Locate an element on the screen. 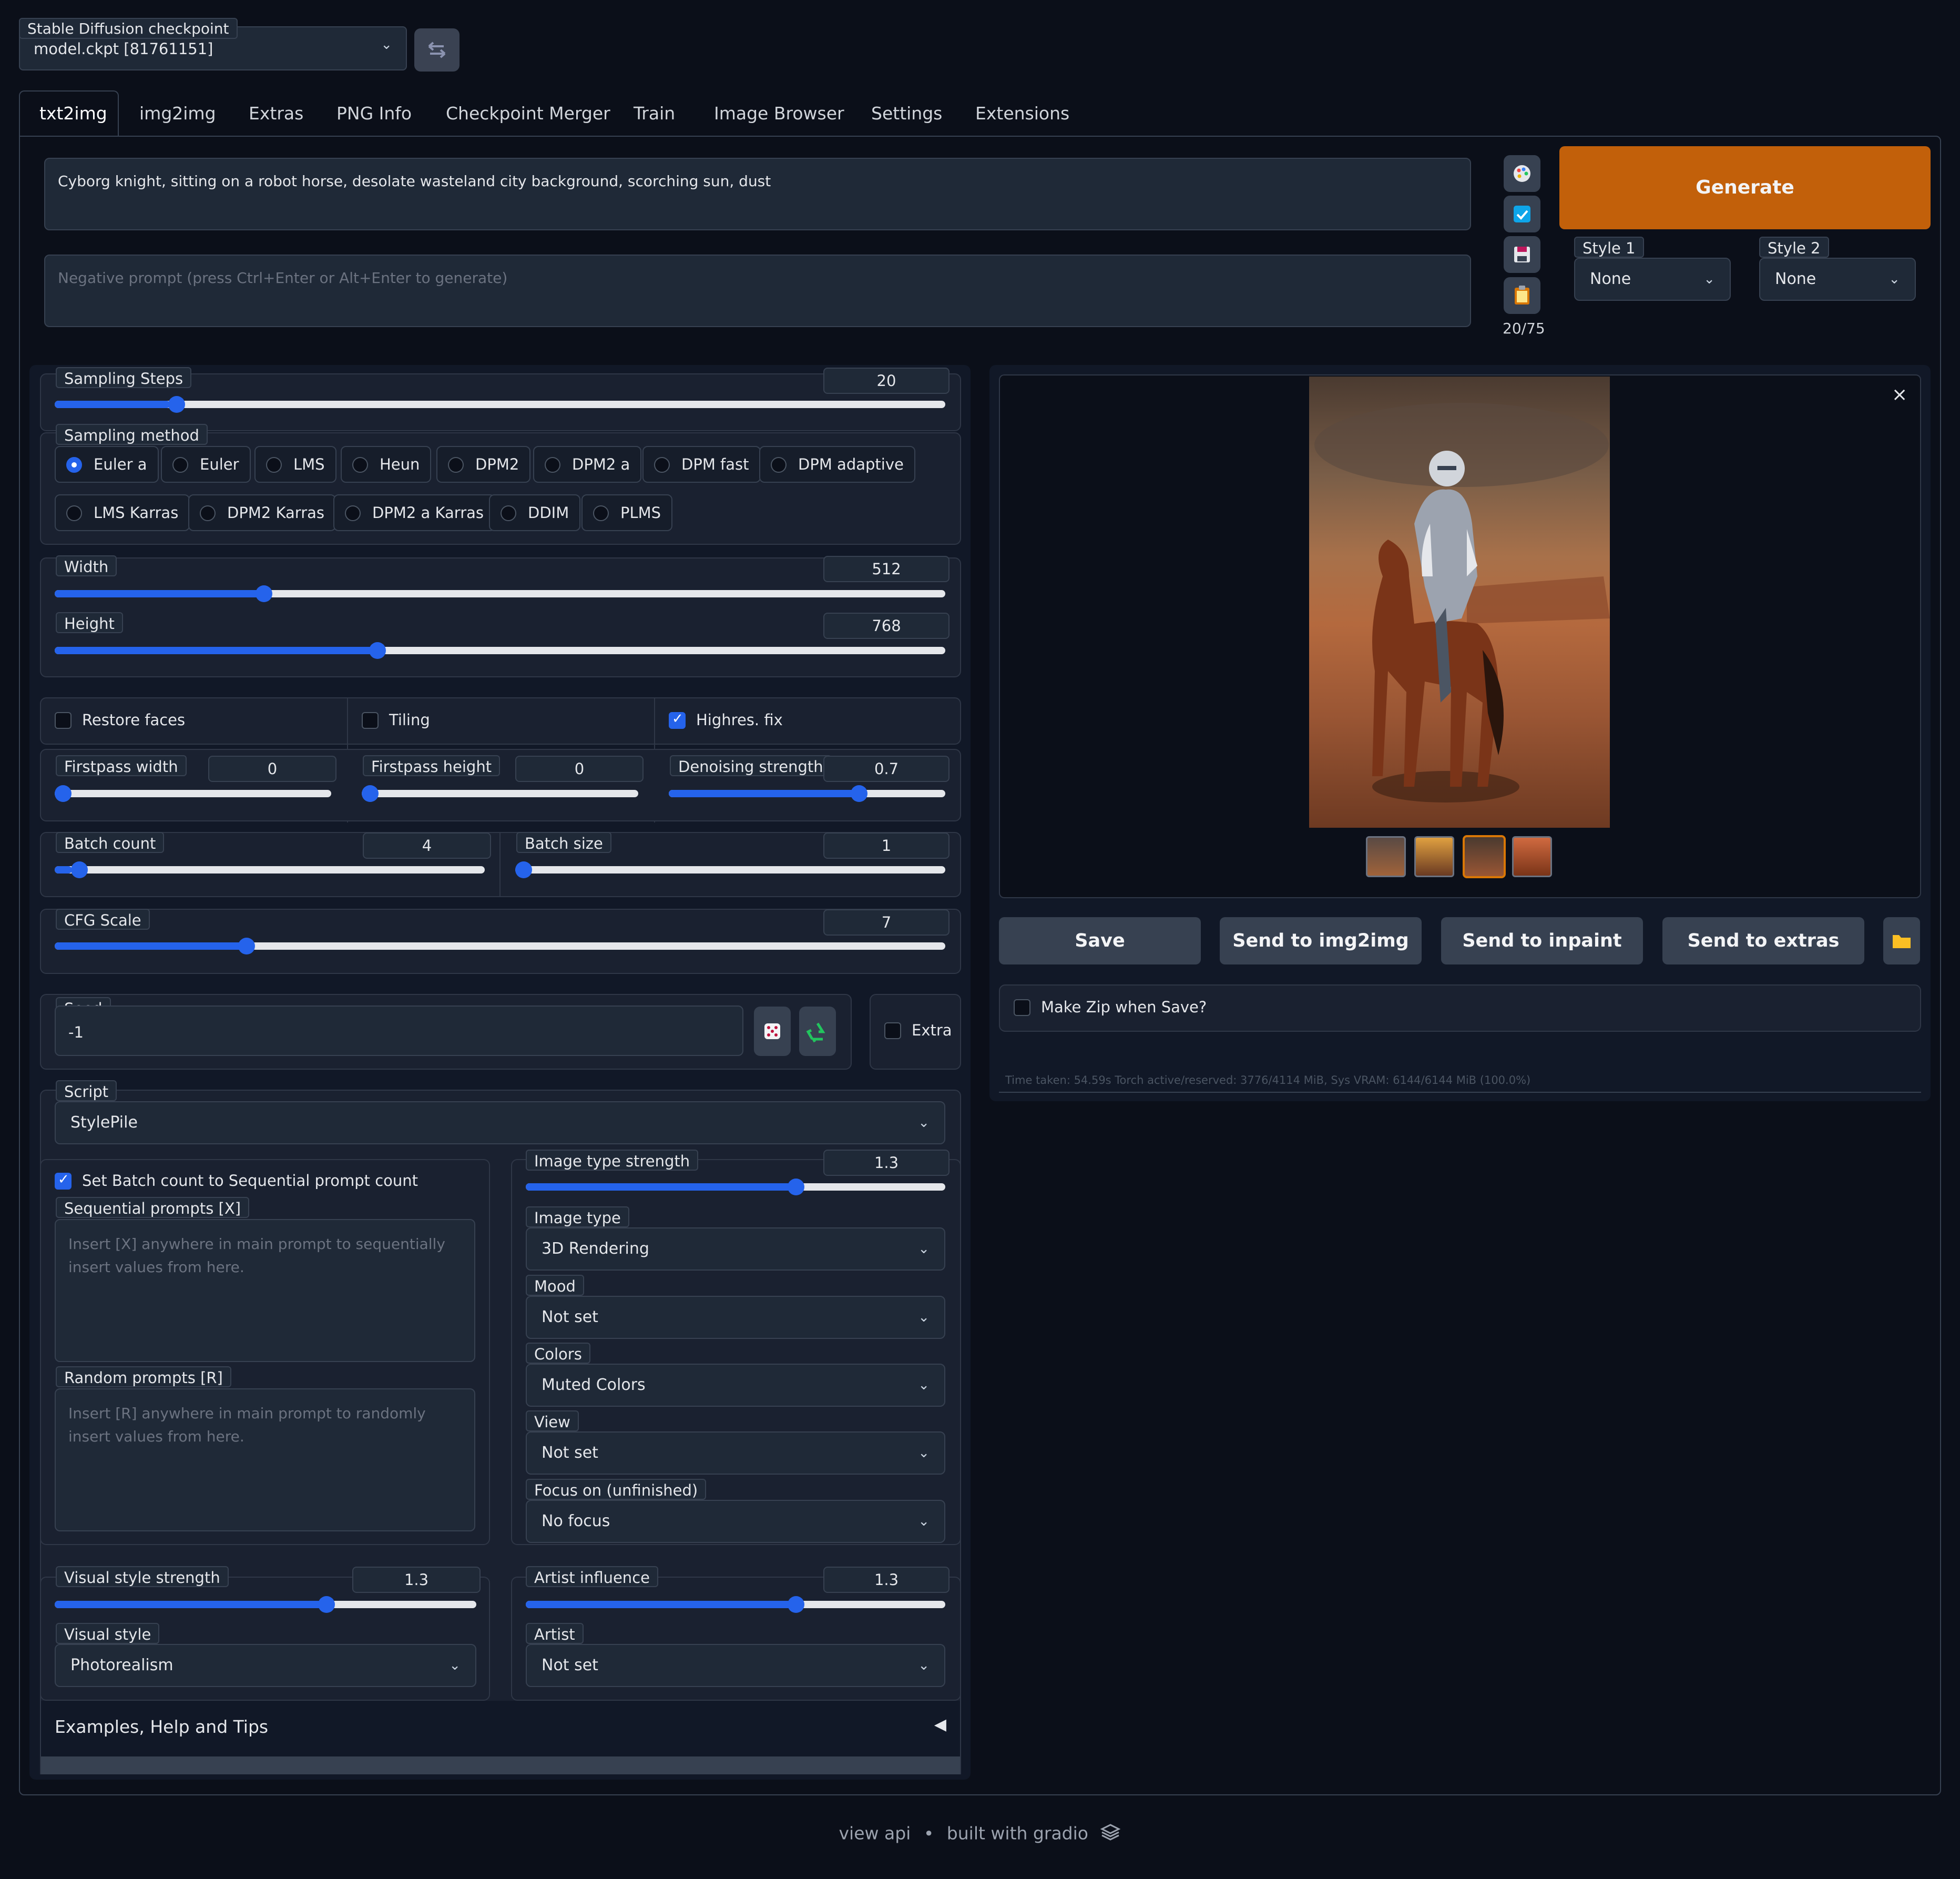 The width and height of the screenshot is (1960, 1879). style2-select: None ⌄ is located at coordinates (1837, 280).